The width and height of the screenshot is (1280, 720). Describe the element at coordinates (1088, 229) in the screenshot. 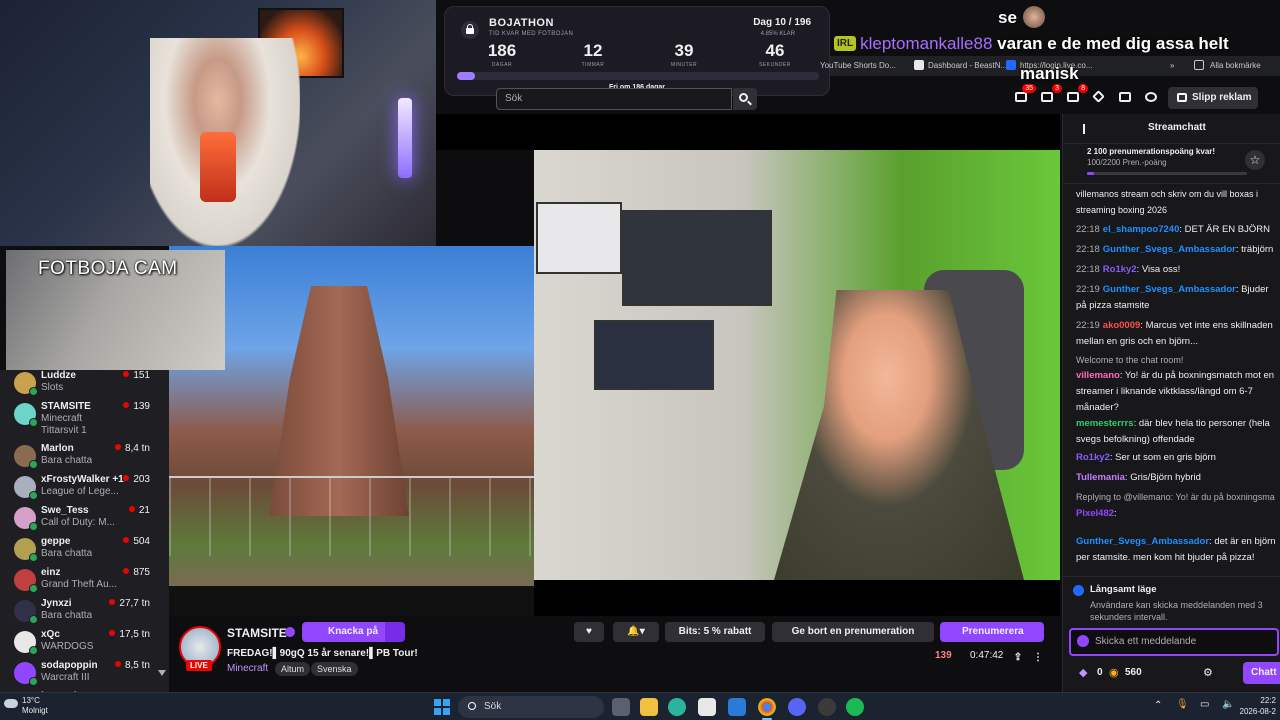

I see `message-time: 22:18` at that location.